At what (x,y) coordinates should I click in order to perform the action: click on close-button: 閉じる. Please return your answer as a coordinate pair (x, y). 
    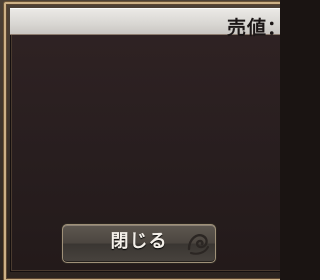
    Looking at the image, I should click on (139, 243).